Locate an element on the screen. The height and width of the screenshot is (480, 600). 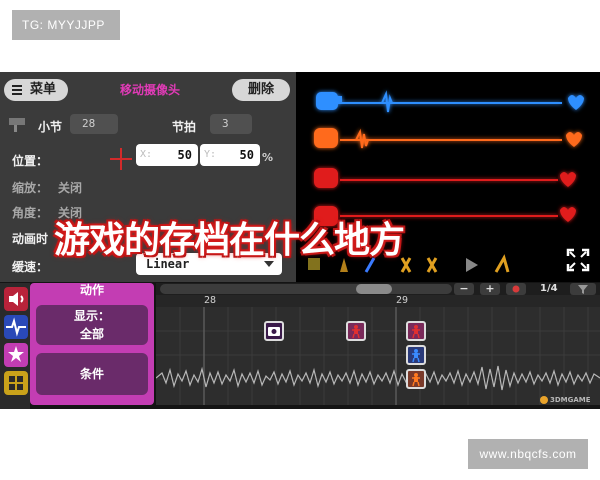
row-orange is located at coordinates (448, 138).